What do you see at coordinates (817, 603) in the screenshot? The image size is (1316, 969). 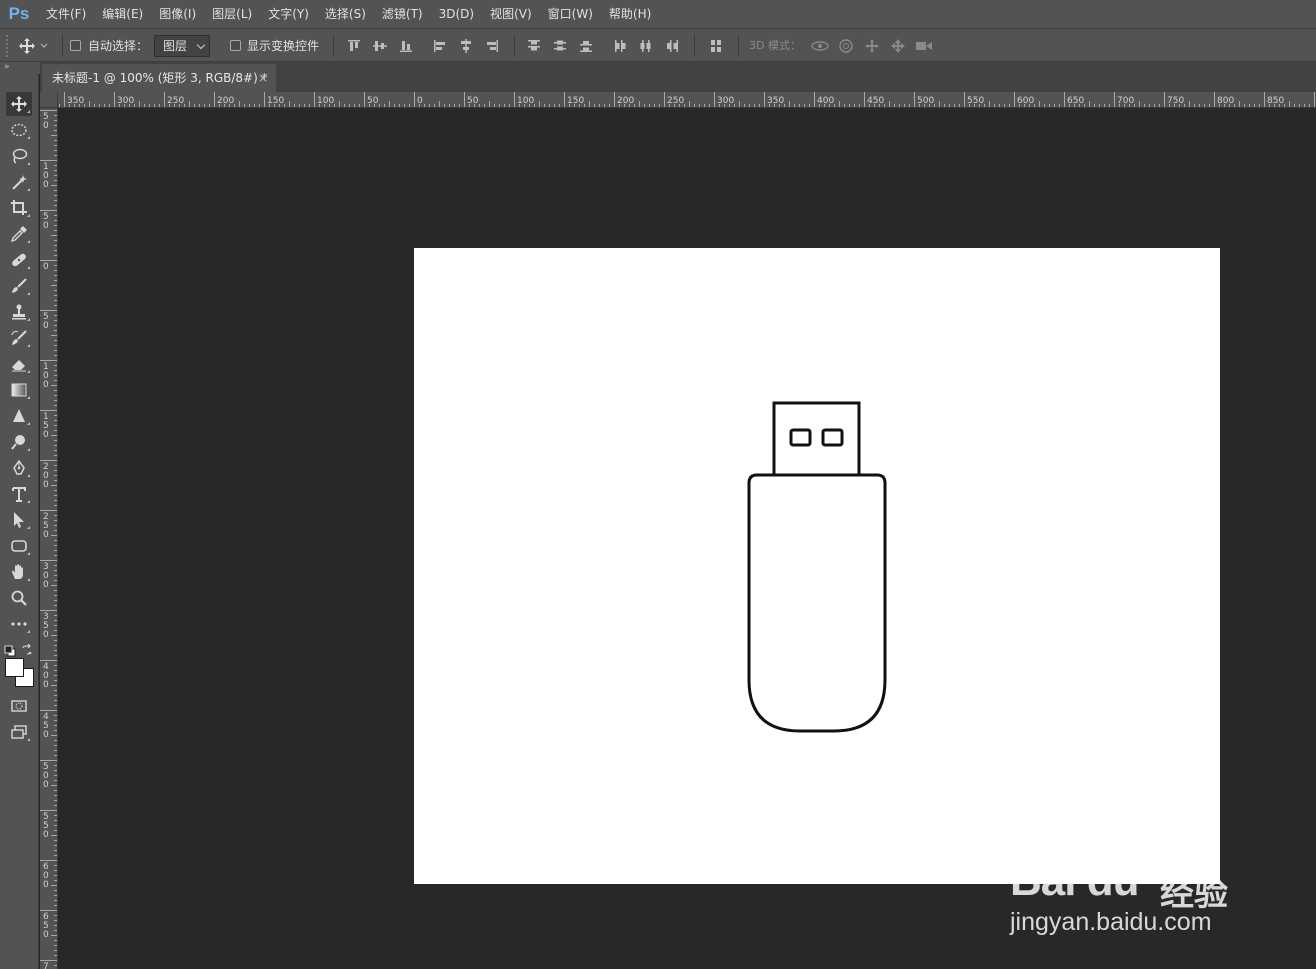 I see `usb-body-shape` at bounding box center [817, 603].